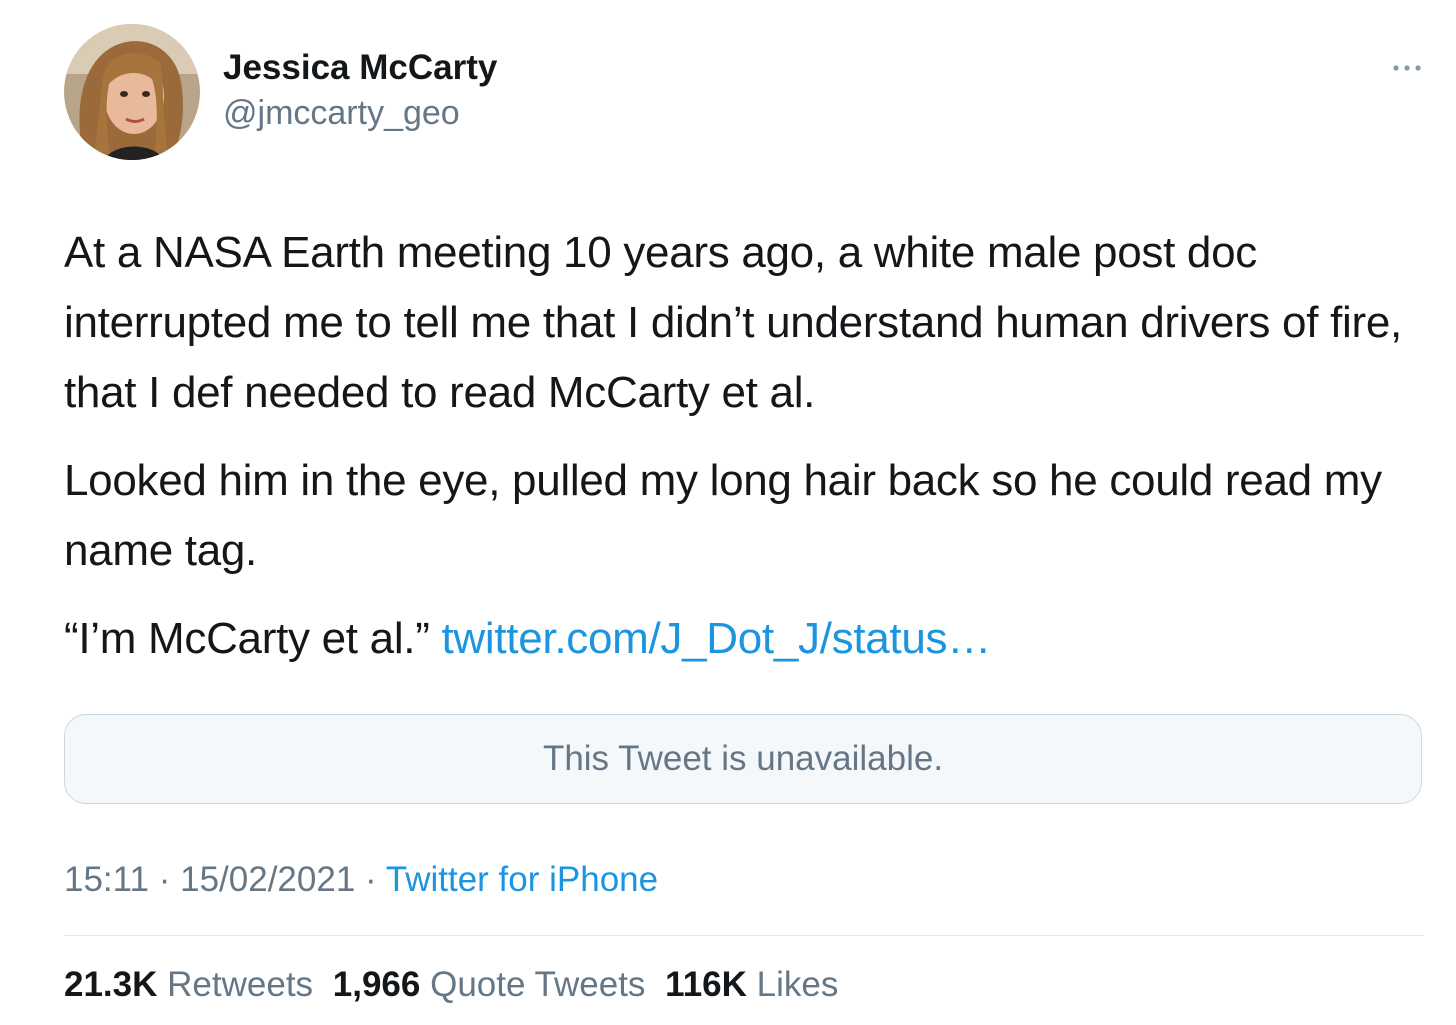  I want to click on display-name: Jessica McCarty, so click(360, 68).